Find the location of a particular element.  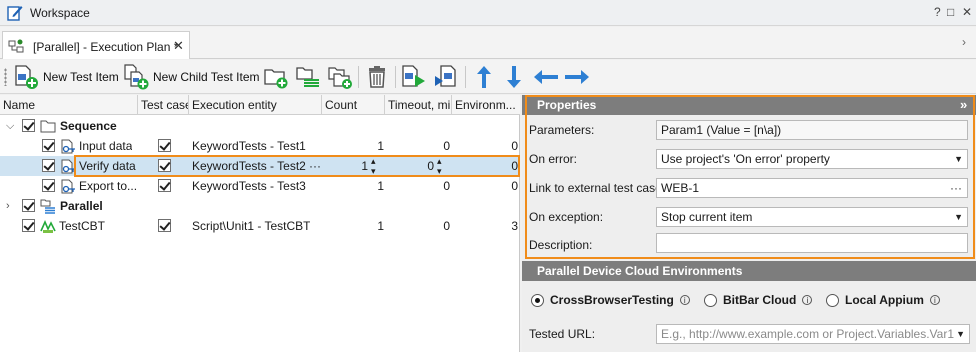

row-environments: 3 is located at coordinates (514, 226).